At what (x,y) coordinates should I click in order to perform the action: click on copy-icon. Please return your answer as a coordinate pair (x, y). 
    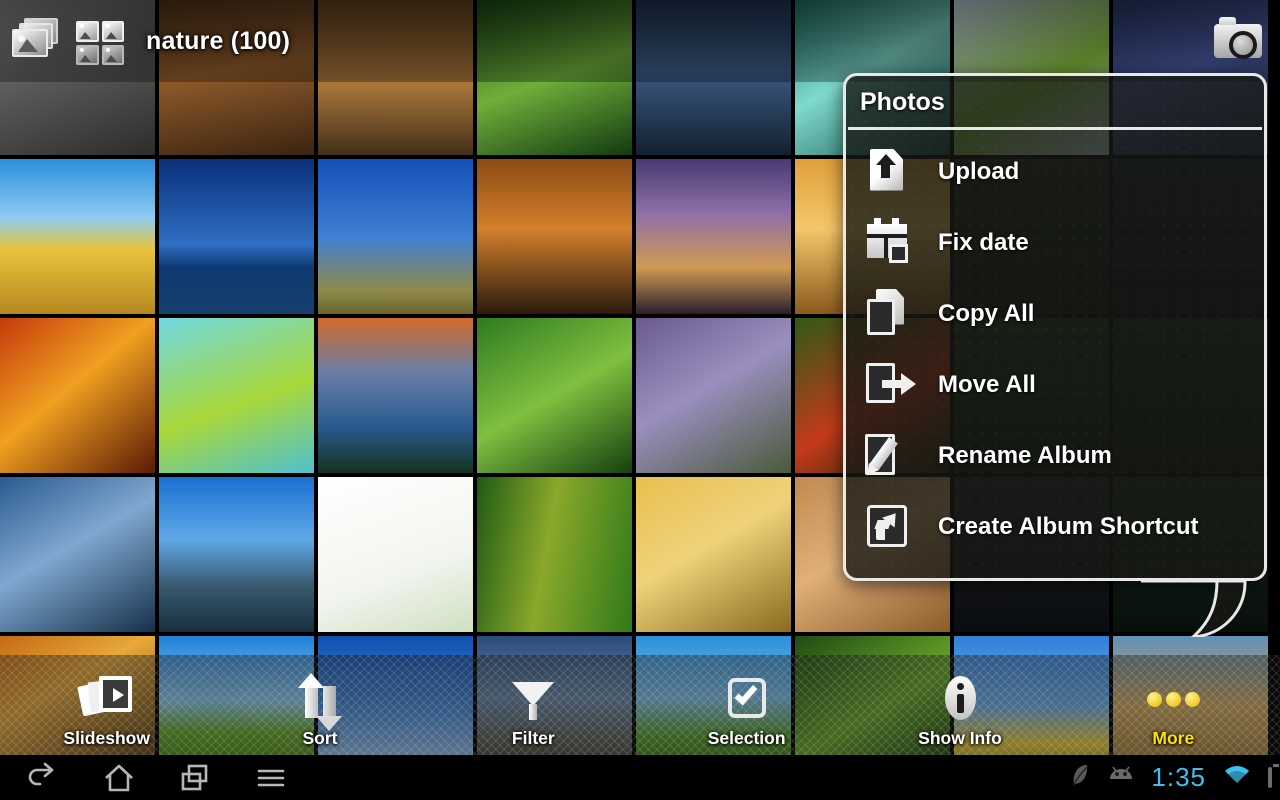
    Looking at the image, I should click on (889, 313).